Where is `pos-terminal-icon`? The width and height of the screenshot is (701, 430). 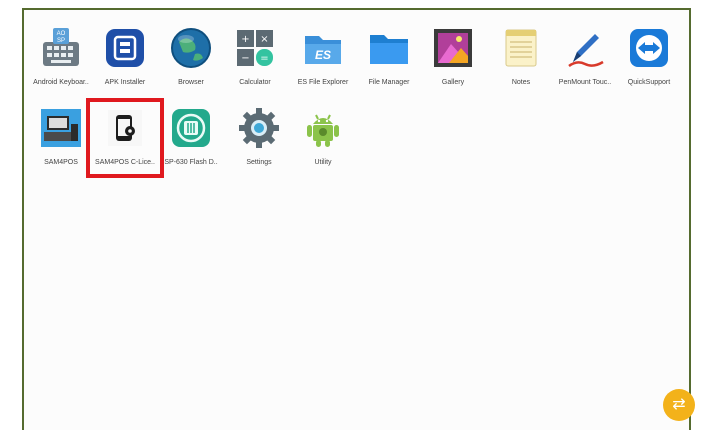
pos-terminal-icon is located at coordinates (61, 128).